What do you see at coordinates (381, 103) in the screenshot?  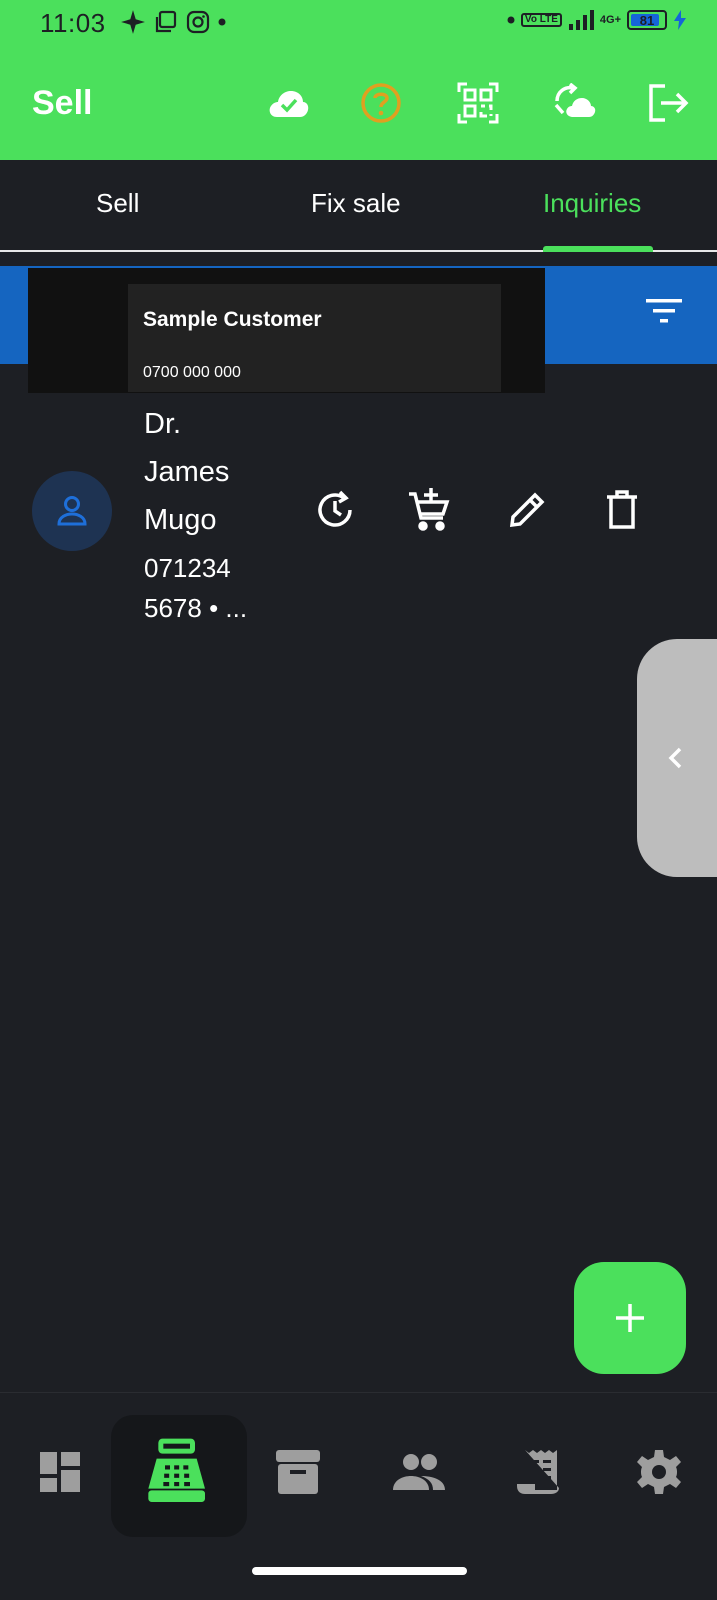 I see `help-icon` at bounding box center [381, 103].